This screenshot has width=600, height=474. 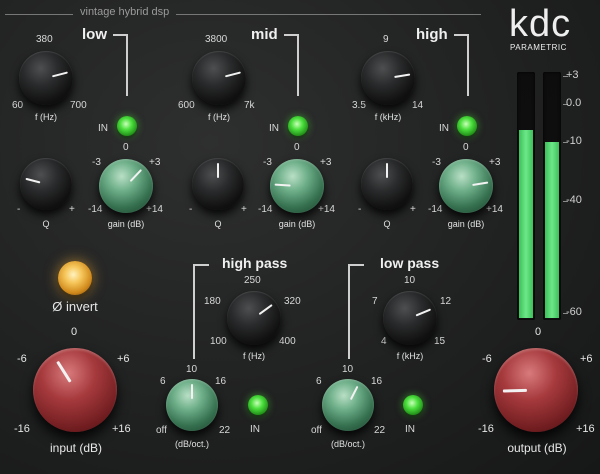 What do you see at coordinates (410, 318) in the screenshot?
I see `lp-freq-knob` at bounding box center [410, 318].